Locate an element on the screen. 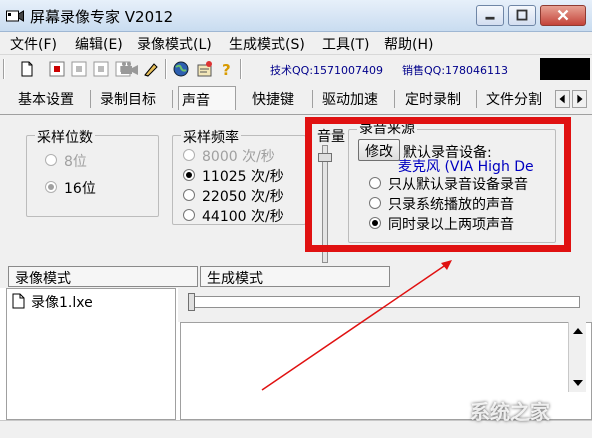 Image resolution: width=592 pixels, height=438 pixels. title-bar: 屏幕录像专家 V2012 is located at coordinates (296, 16).